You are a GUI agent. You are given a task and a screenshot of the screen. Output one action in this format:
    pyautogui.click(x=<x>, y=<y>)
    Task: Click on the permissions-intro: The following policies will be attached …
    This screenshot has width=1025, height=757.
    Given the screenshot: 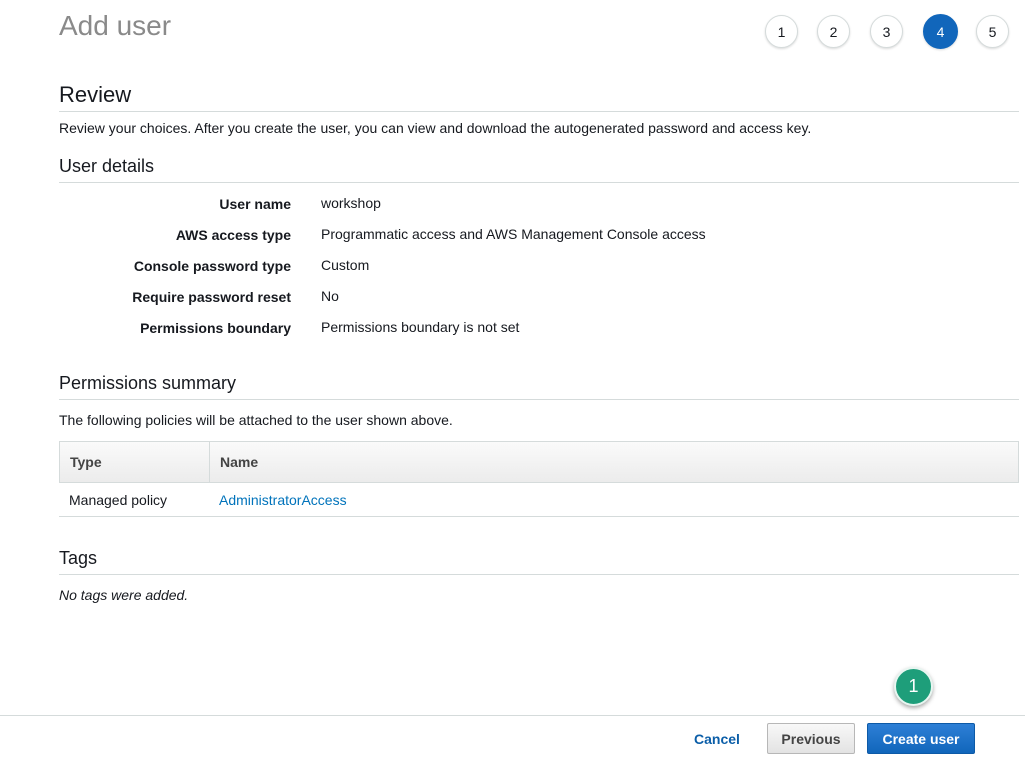 What is the action you would take?
    pyautogui.click(x=256, y=420)
    